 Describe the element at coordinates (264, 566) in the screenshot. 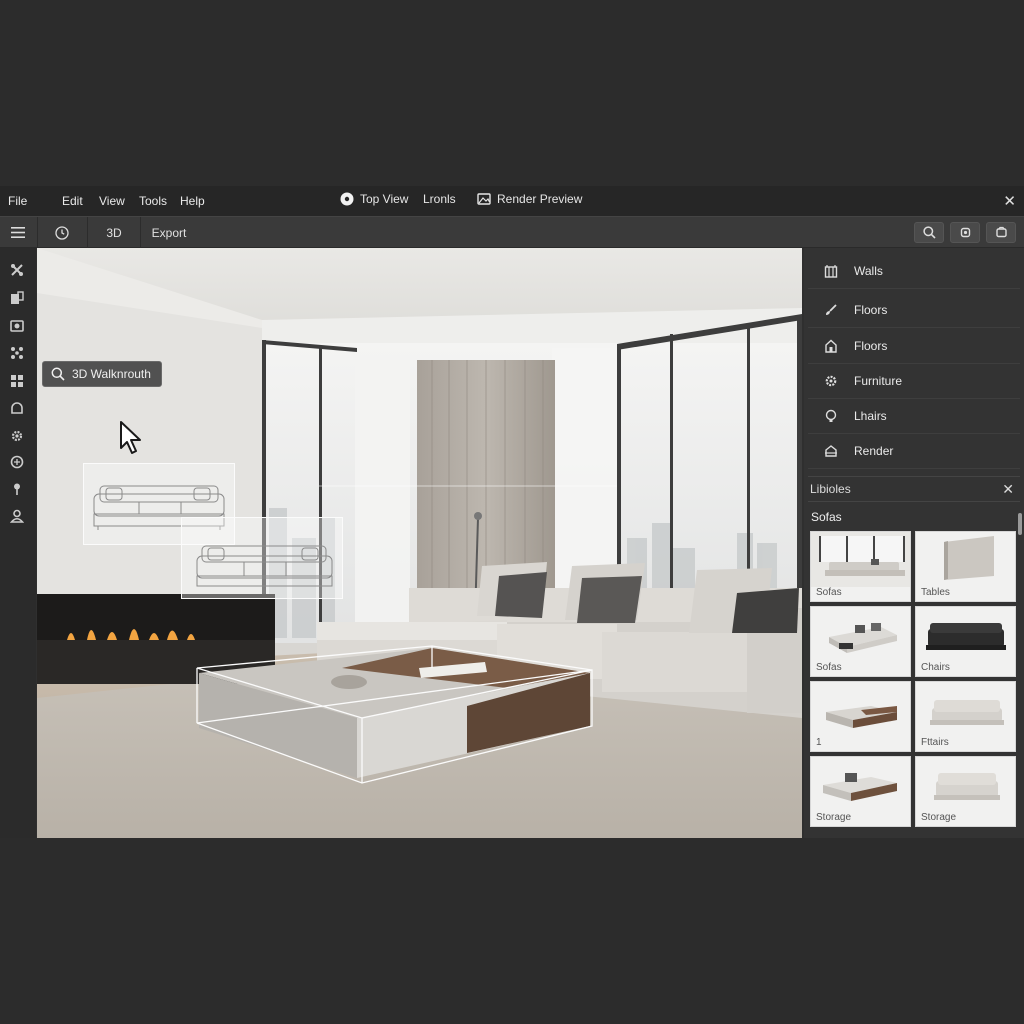

I see `sofa-sketch` at that location.